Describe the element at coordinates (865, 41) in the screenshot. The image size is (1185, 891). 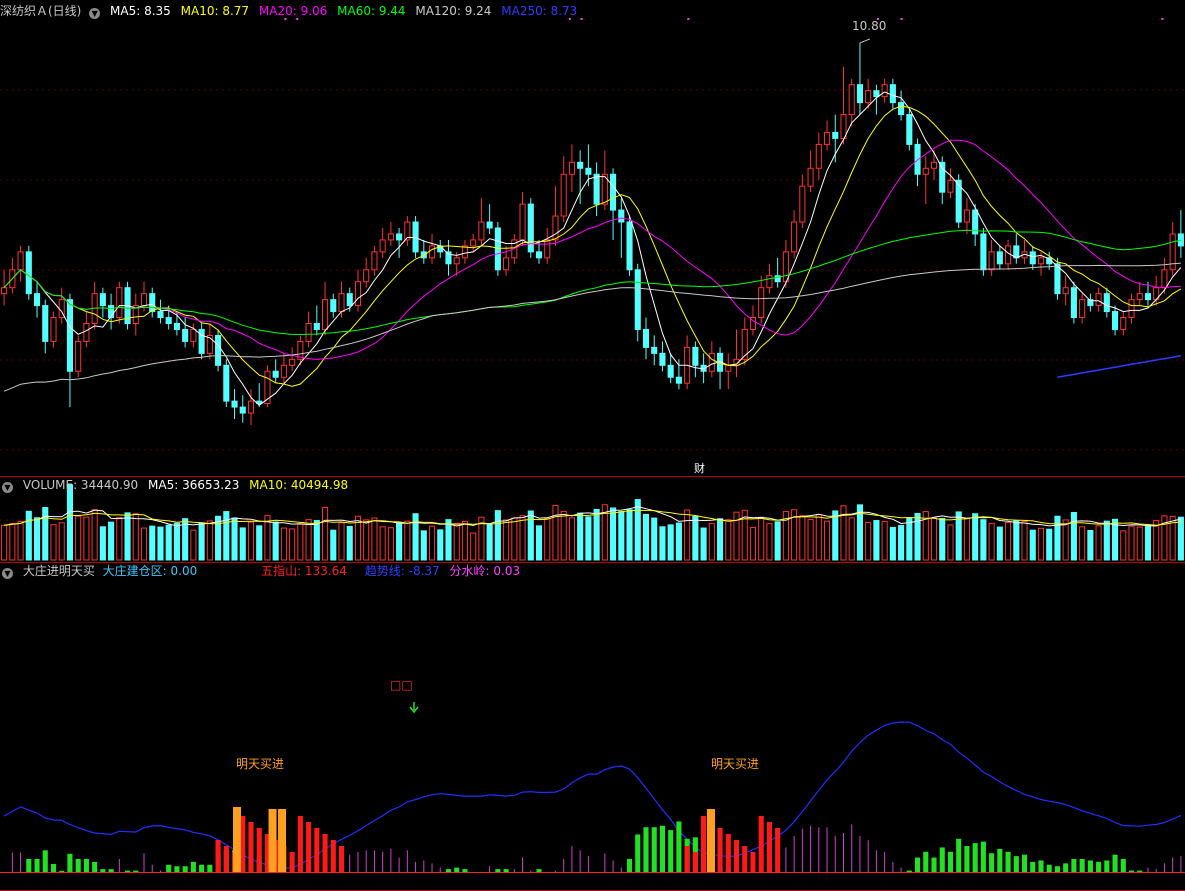
I see `high-price-pointer` at that location.